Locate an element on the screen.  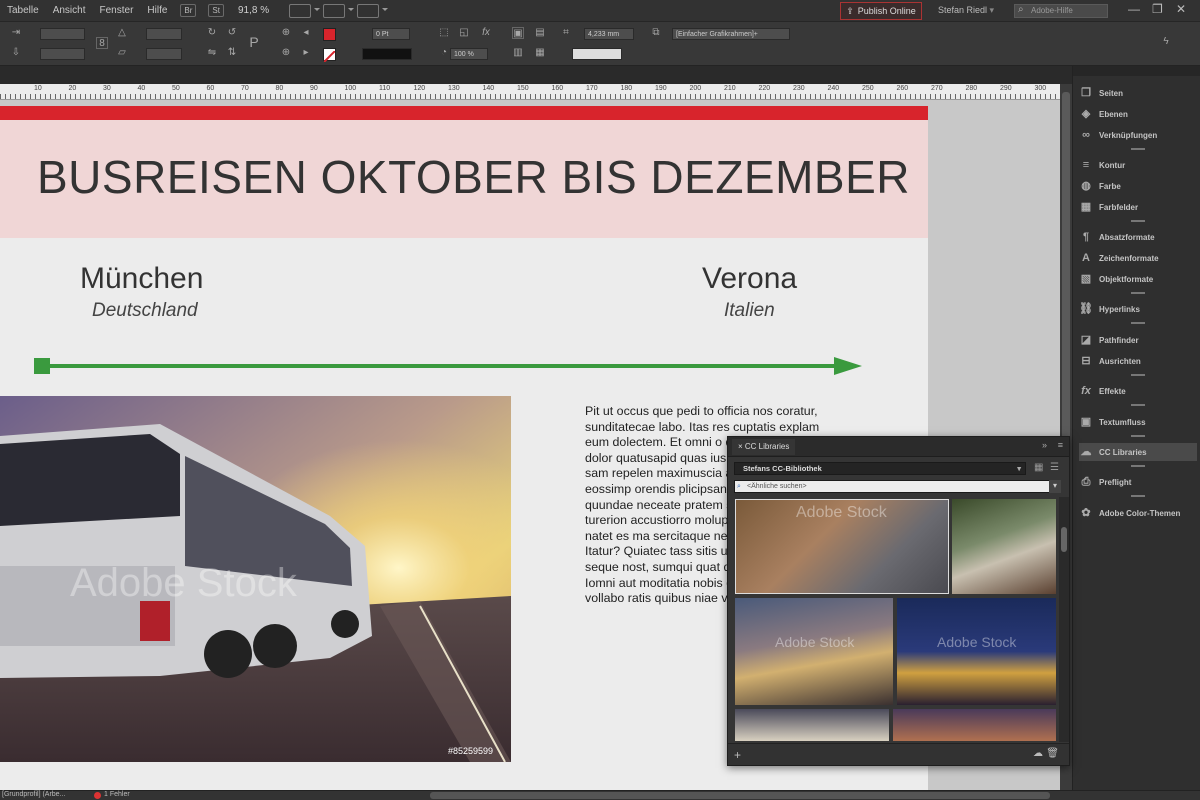
stroke-weight-field: 0 Pt is located at coordinates (391, 34).